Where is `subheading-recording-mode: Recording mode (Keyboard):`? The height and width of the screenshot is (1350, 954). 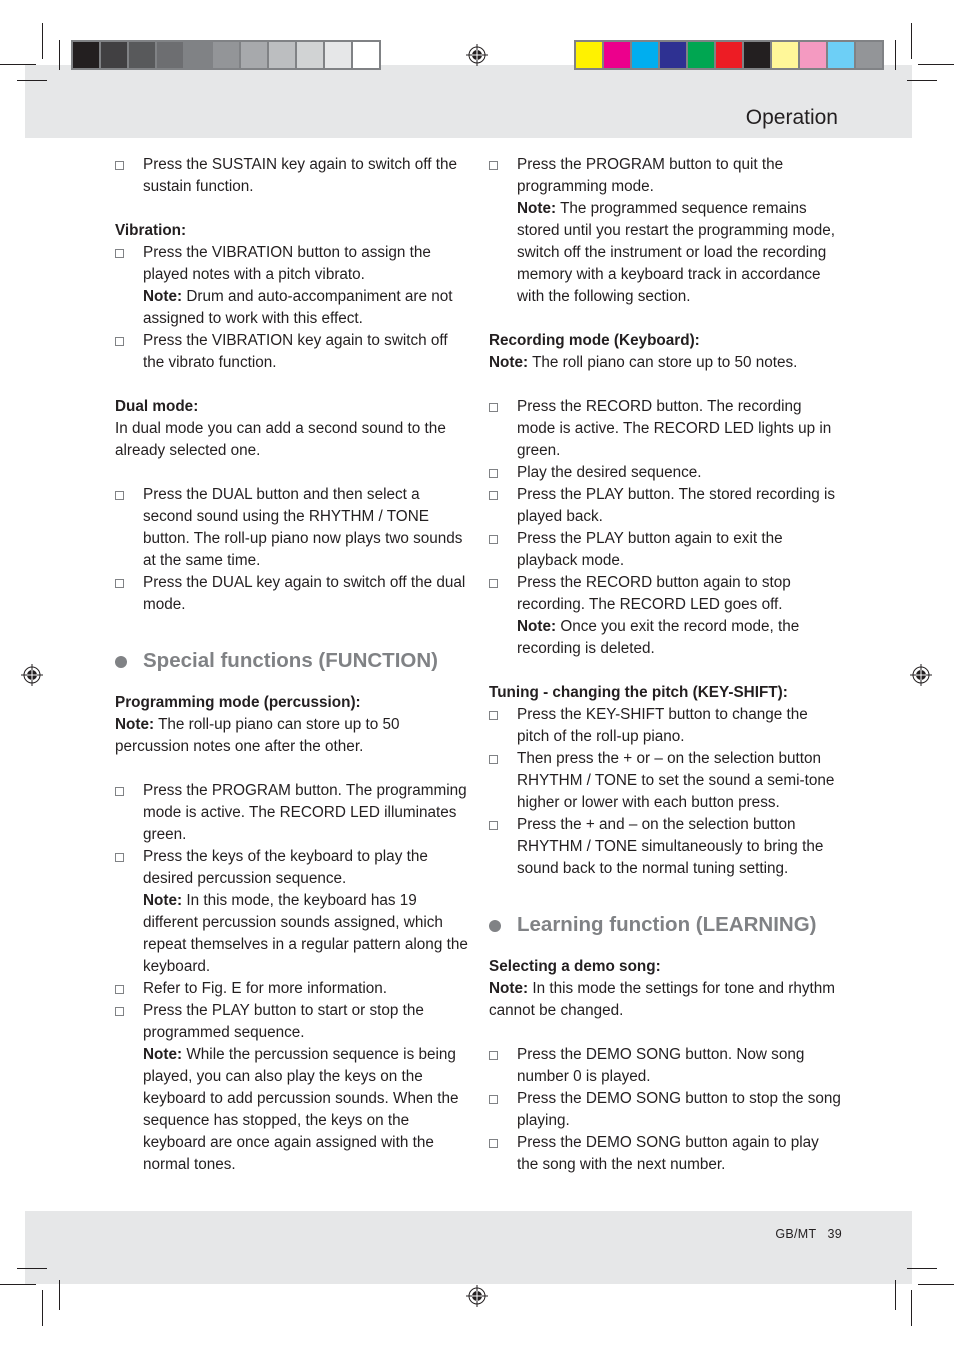
subheading-recording-mode: Recording mode (Keyboard): is located at coordinates (594, 340).